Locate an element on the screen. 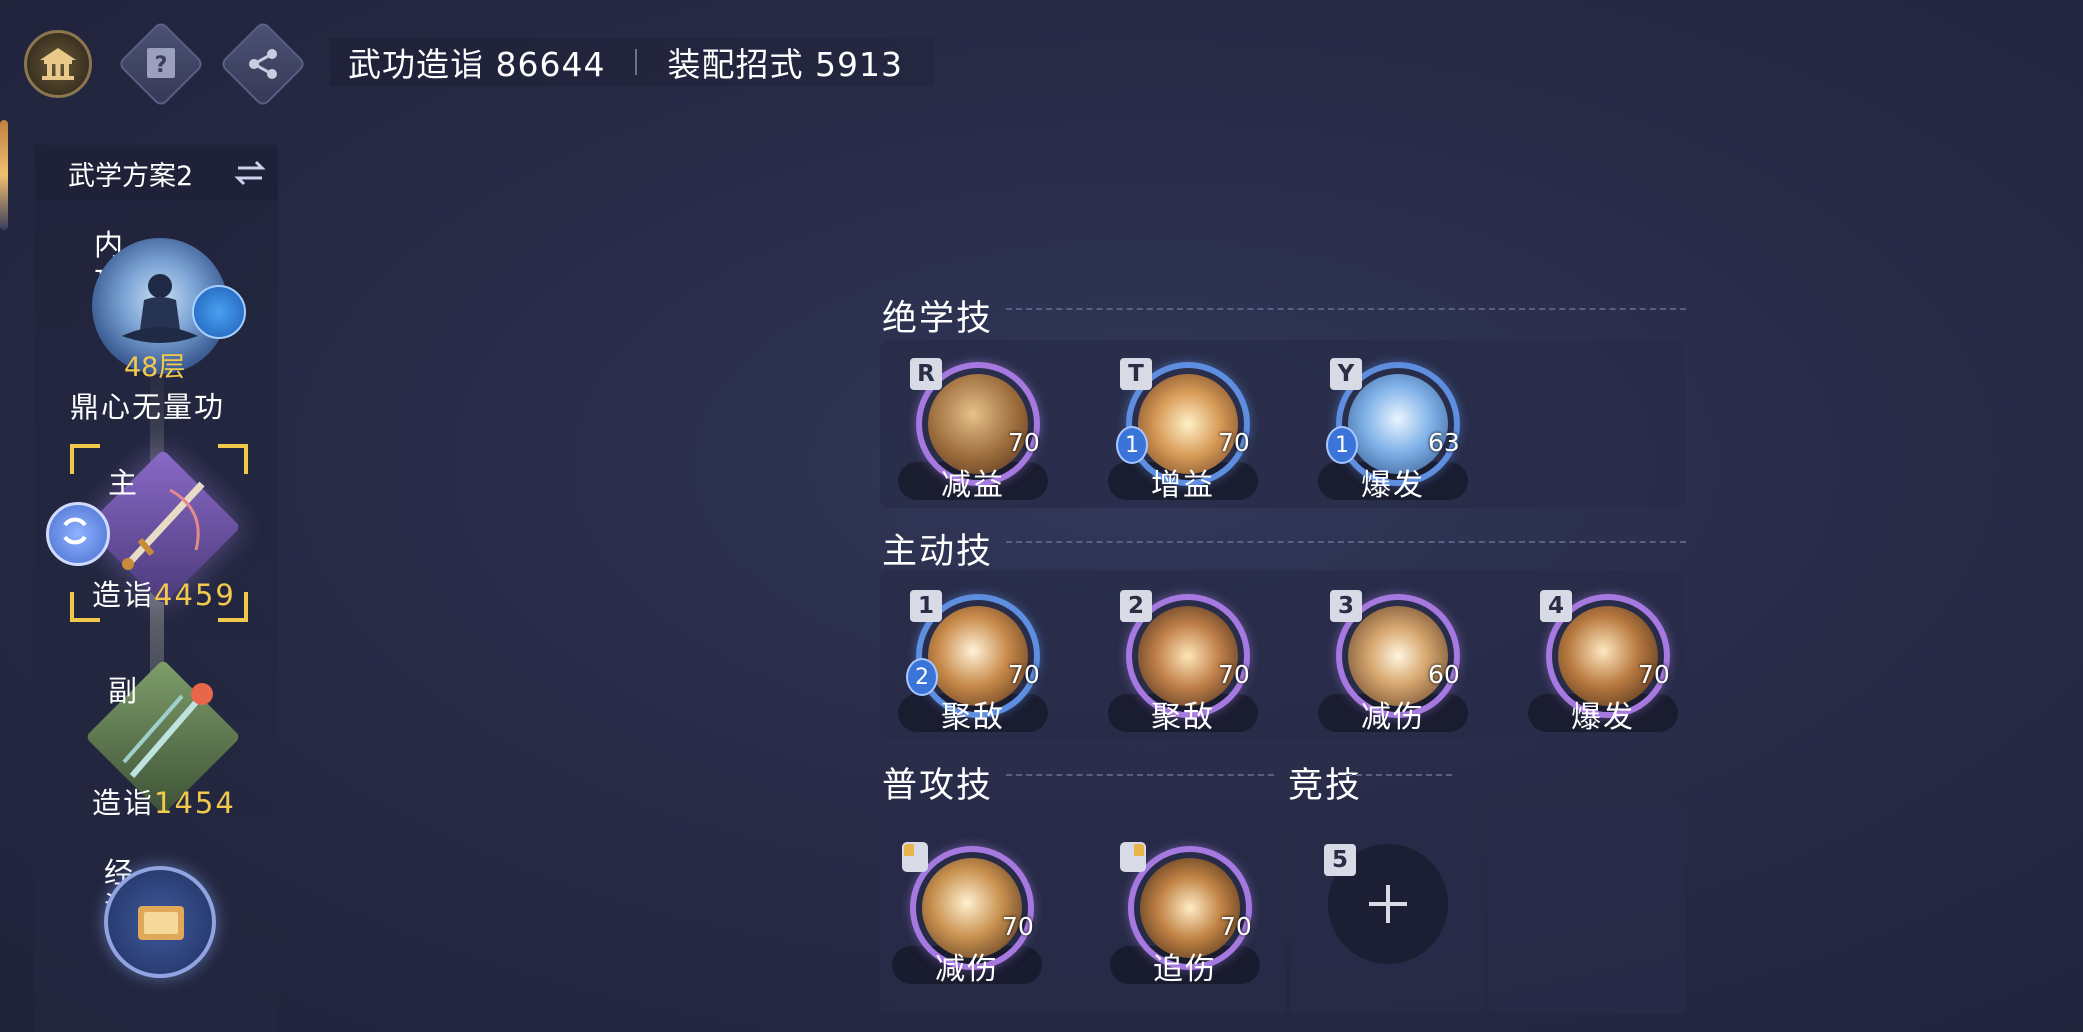  neigong-shield-icon is located at coordinates (219, 312).